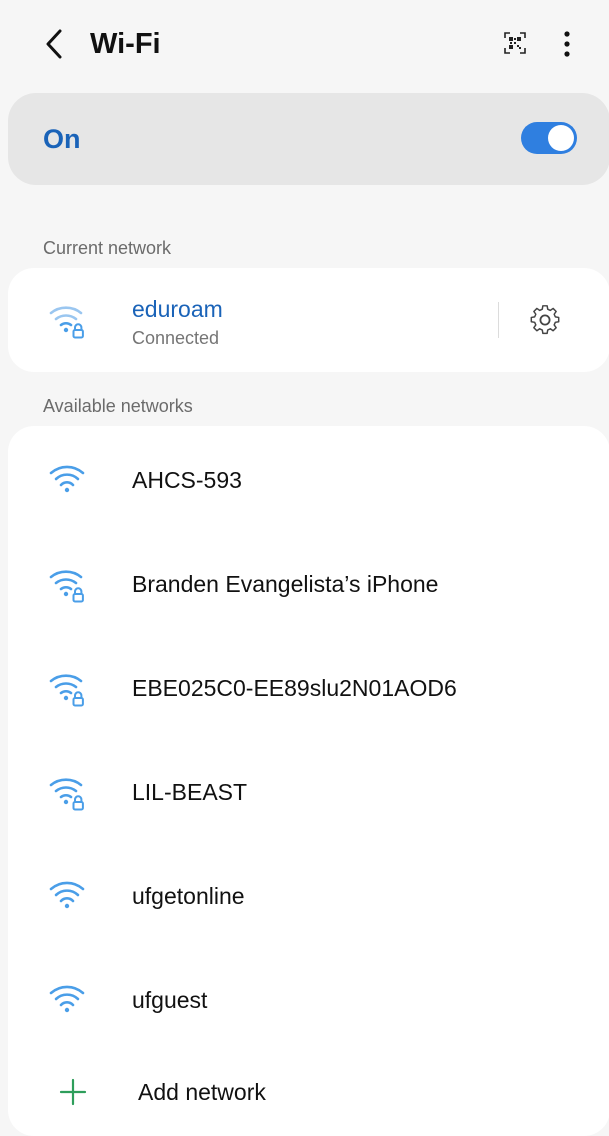 This screenshot has width=609, height=1136. Describe the element at coordinates (304, 45) in the screenshot. I see `top-app-bar: Wi-Fi` at that location.